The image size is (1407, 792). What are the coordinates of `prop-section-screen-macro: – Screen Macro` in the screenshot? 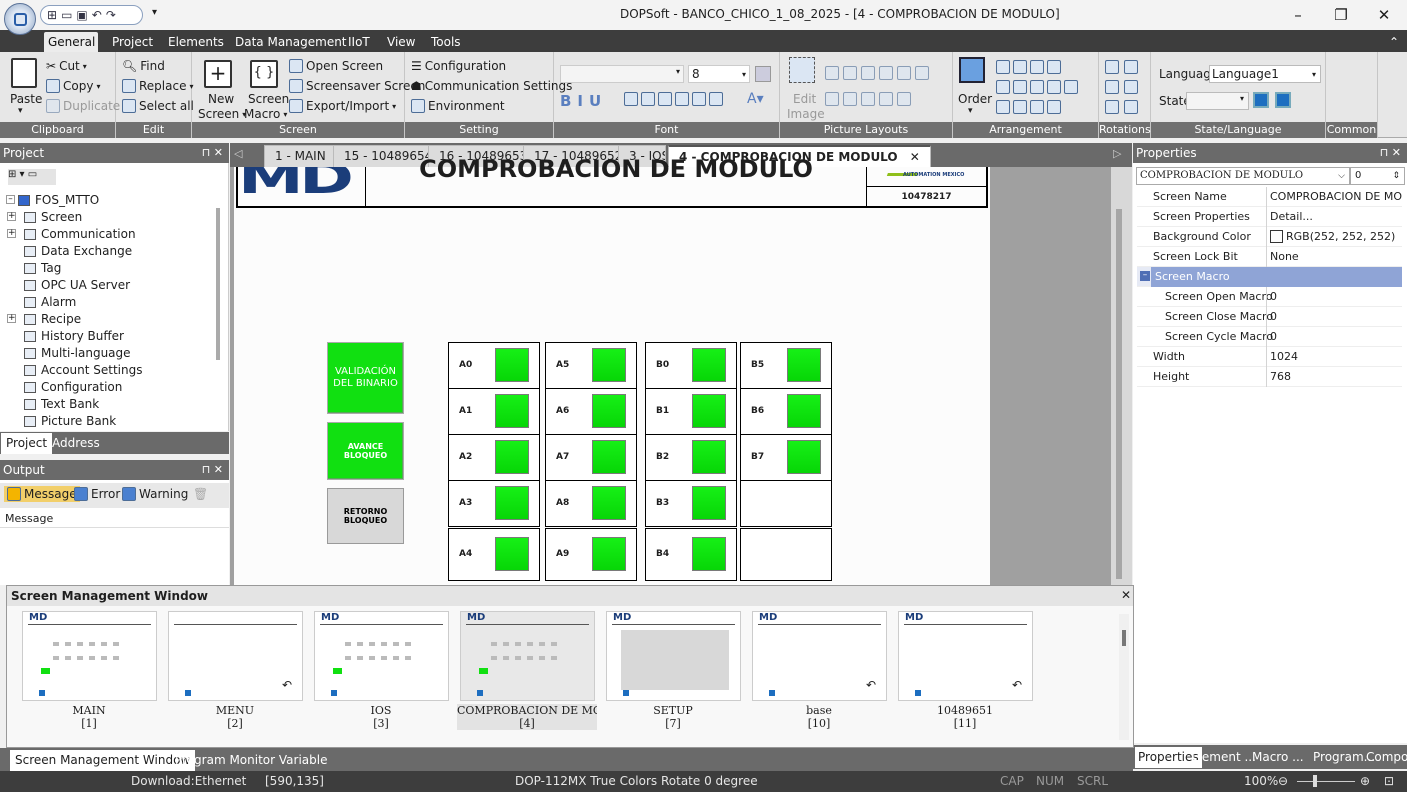 It's located at (1269, 277).